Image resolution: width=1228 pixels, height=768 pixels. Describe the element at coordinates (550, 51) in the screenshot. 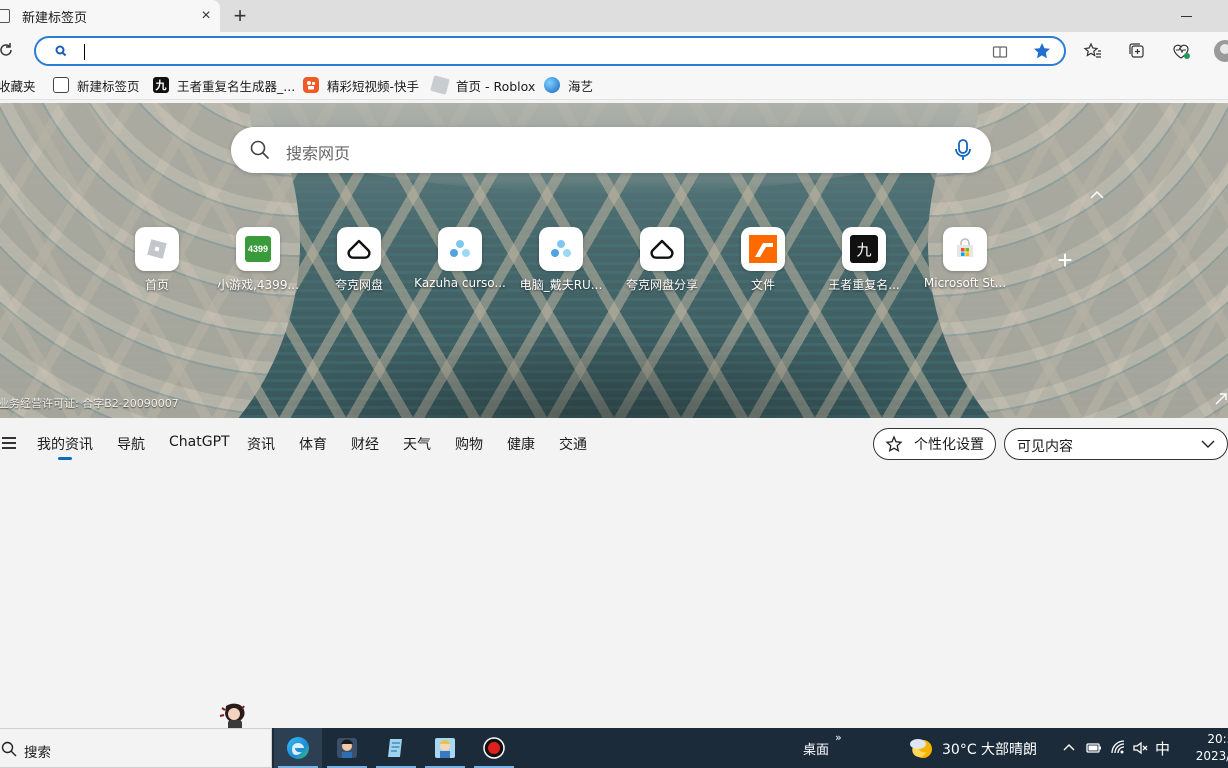

I see `address-bar` at that location.